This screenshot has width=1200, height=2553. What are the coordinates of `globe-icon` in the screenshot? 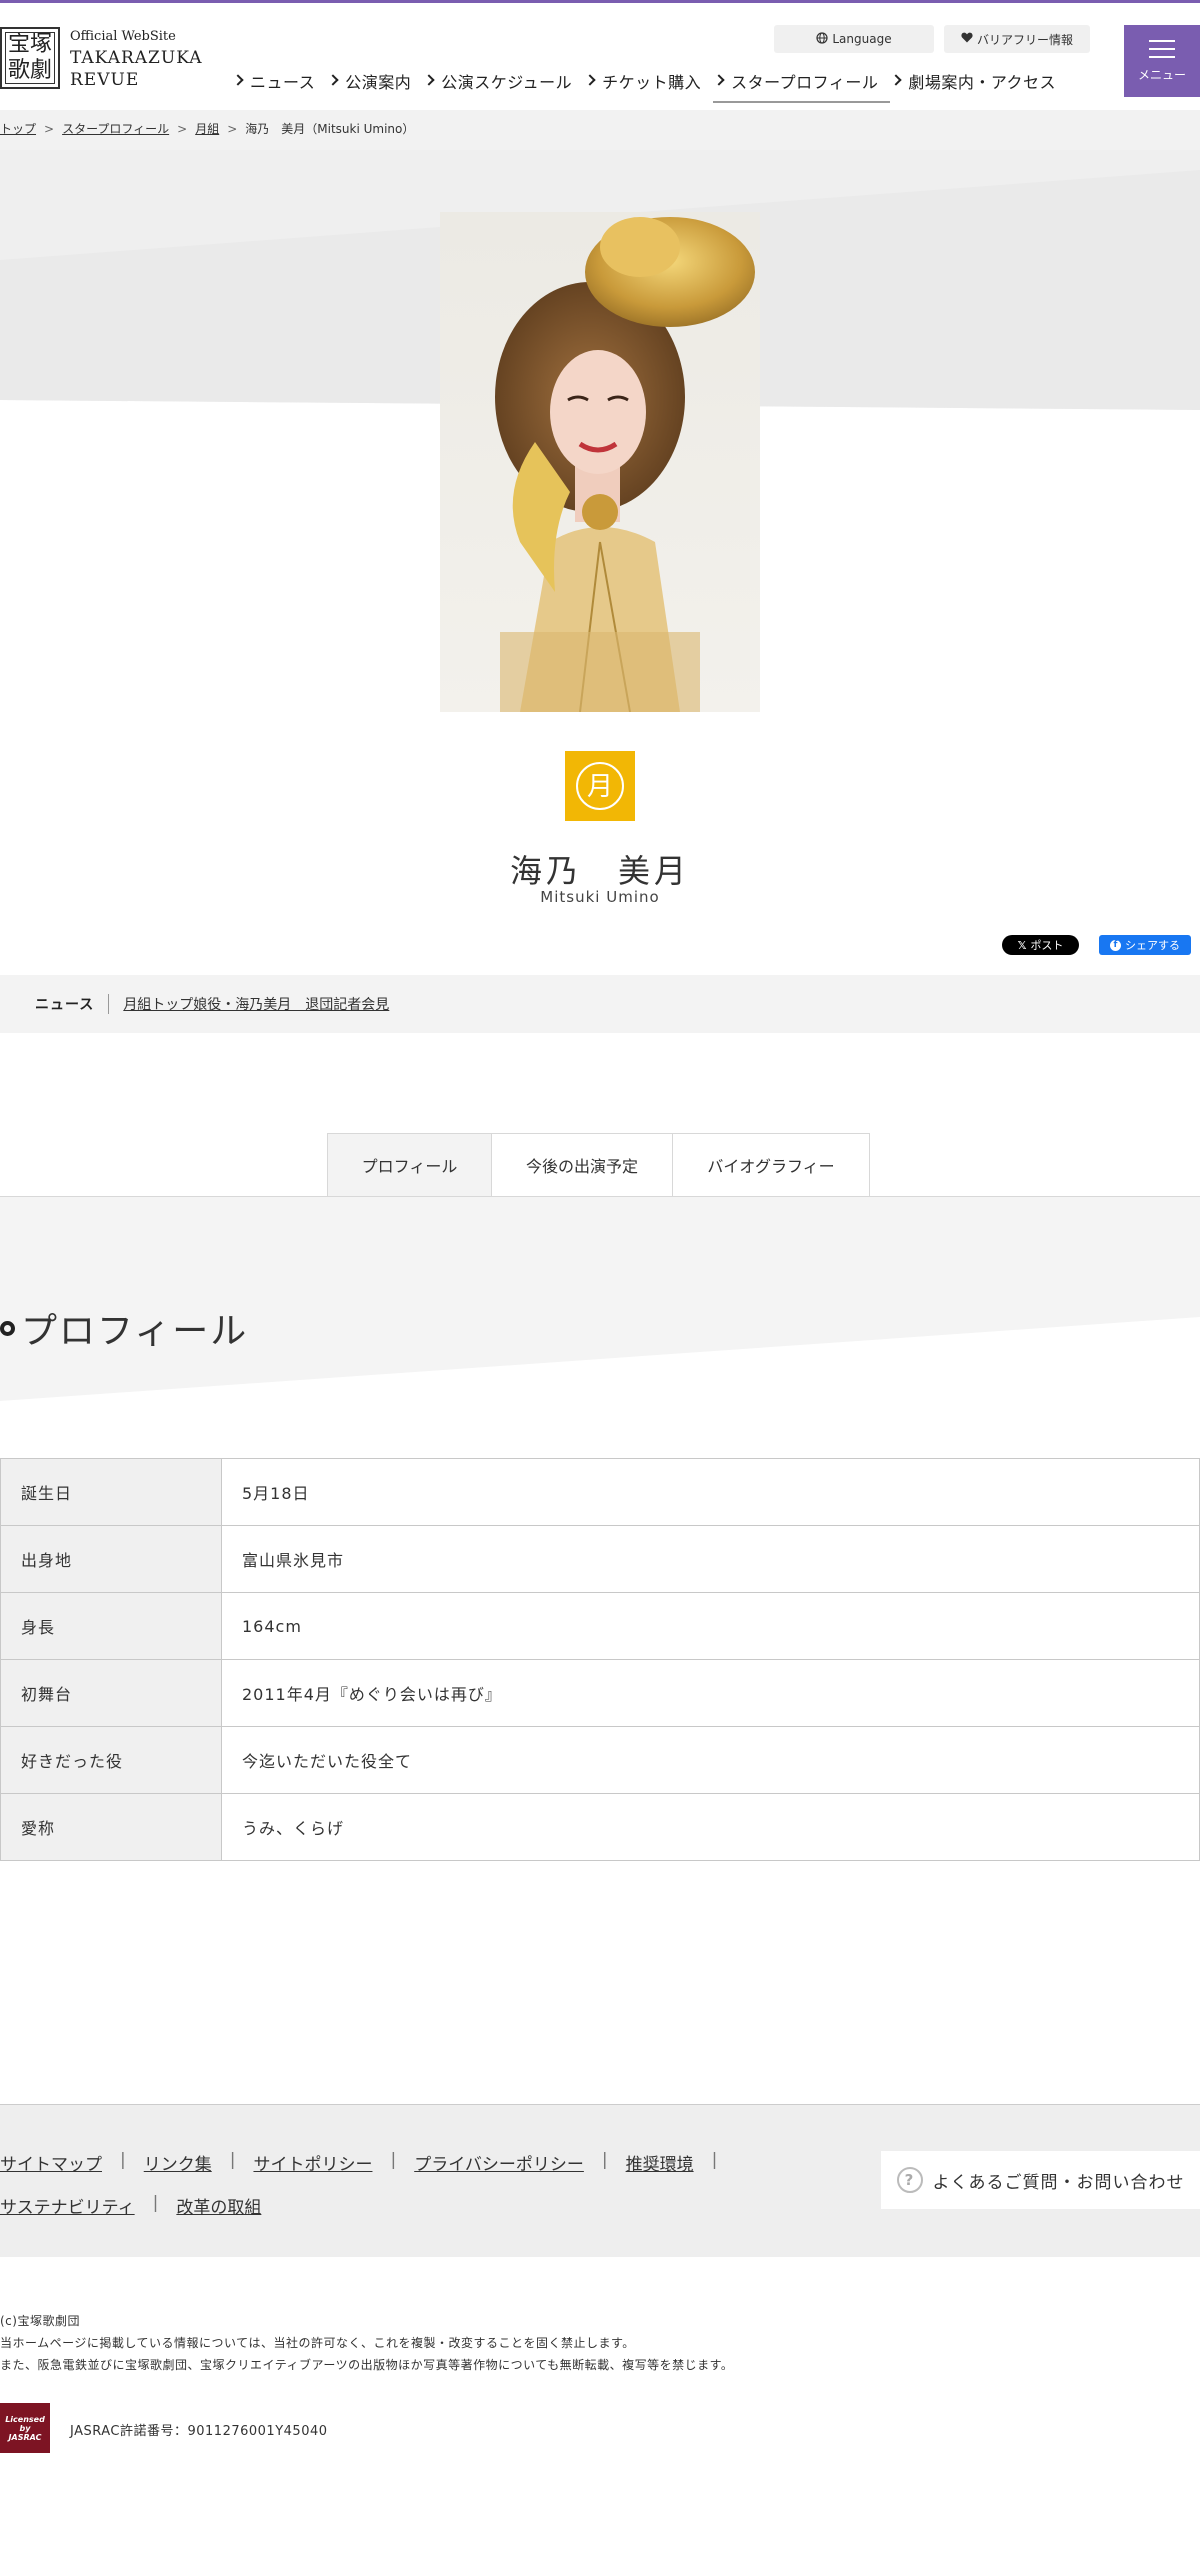 It's located at (822, 39).